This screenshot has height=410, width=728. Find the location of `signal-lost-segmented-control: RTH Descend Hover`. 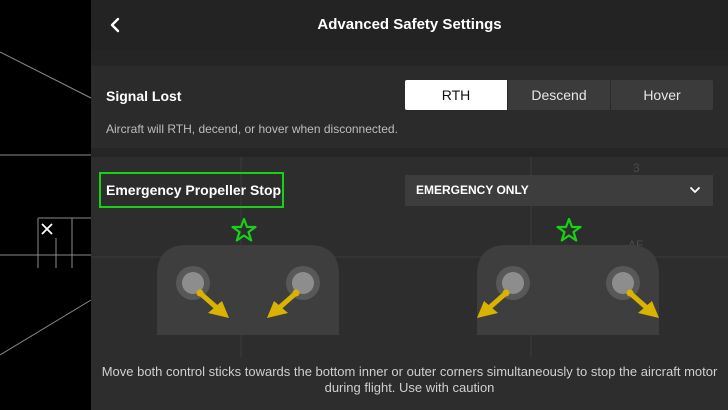

signal-lost-segmented-control: RTH Descend Hover is located at coordinates (559, 95).